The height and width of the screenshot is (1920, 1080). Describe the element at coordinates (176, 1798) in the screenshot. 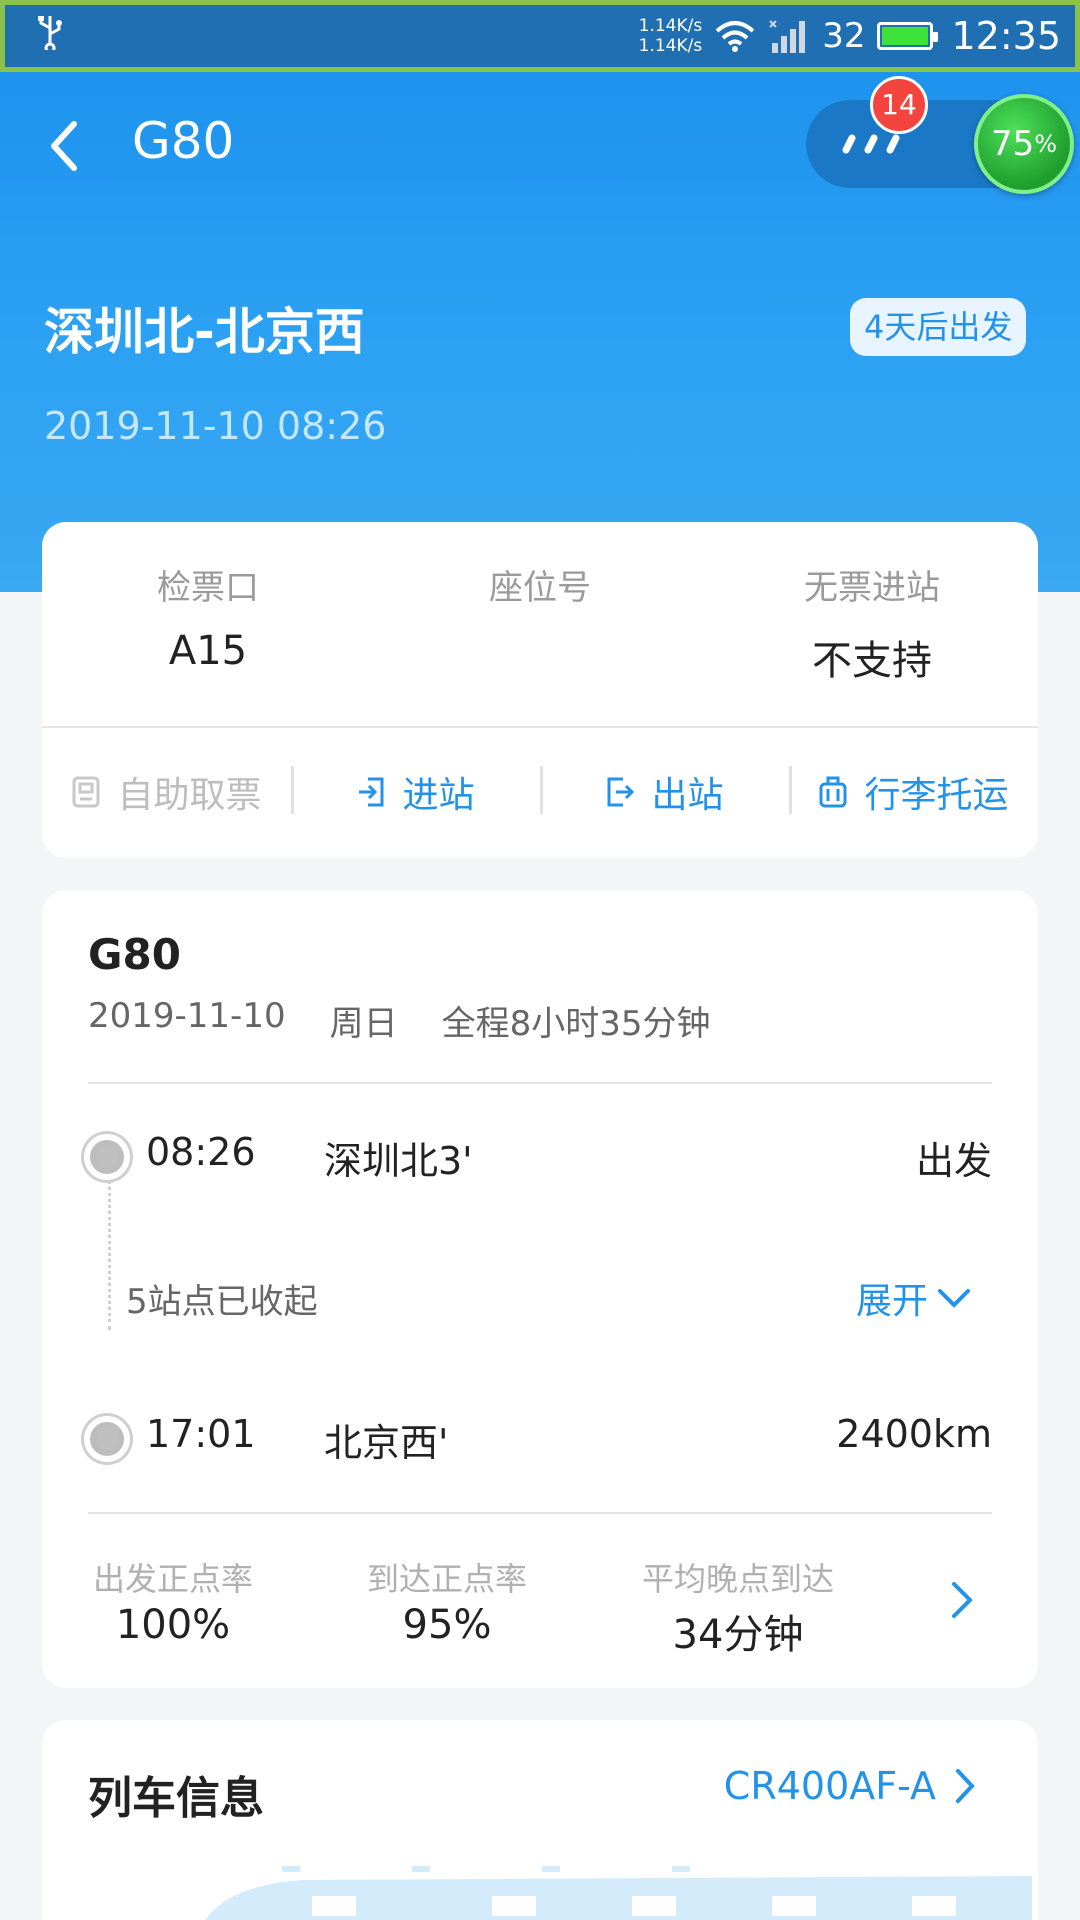

I see `train-info-title: 列车信息` at that location.